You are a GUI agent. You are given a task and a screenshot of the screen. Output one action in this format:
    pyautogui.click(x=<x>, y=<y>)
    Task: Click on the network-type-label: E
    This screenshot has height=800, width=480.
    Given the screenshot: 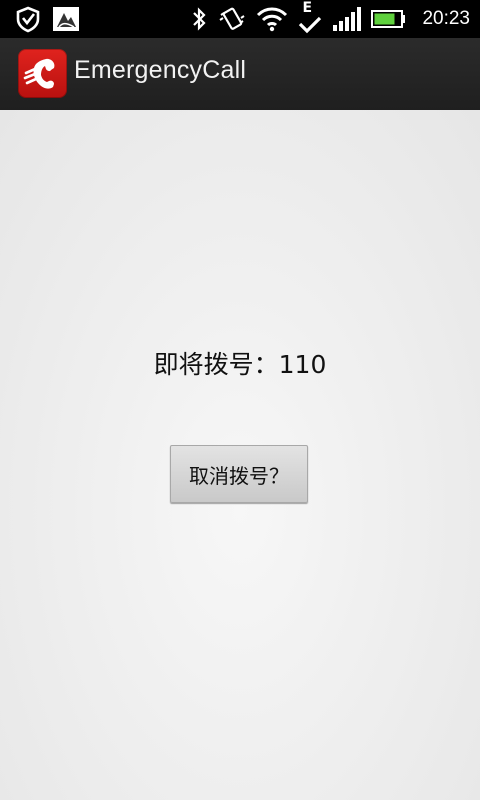 What is the action you would take?
    pyautogui.click(x=307, y=8)
    